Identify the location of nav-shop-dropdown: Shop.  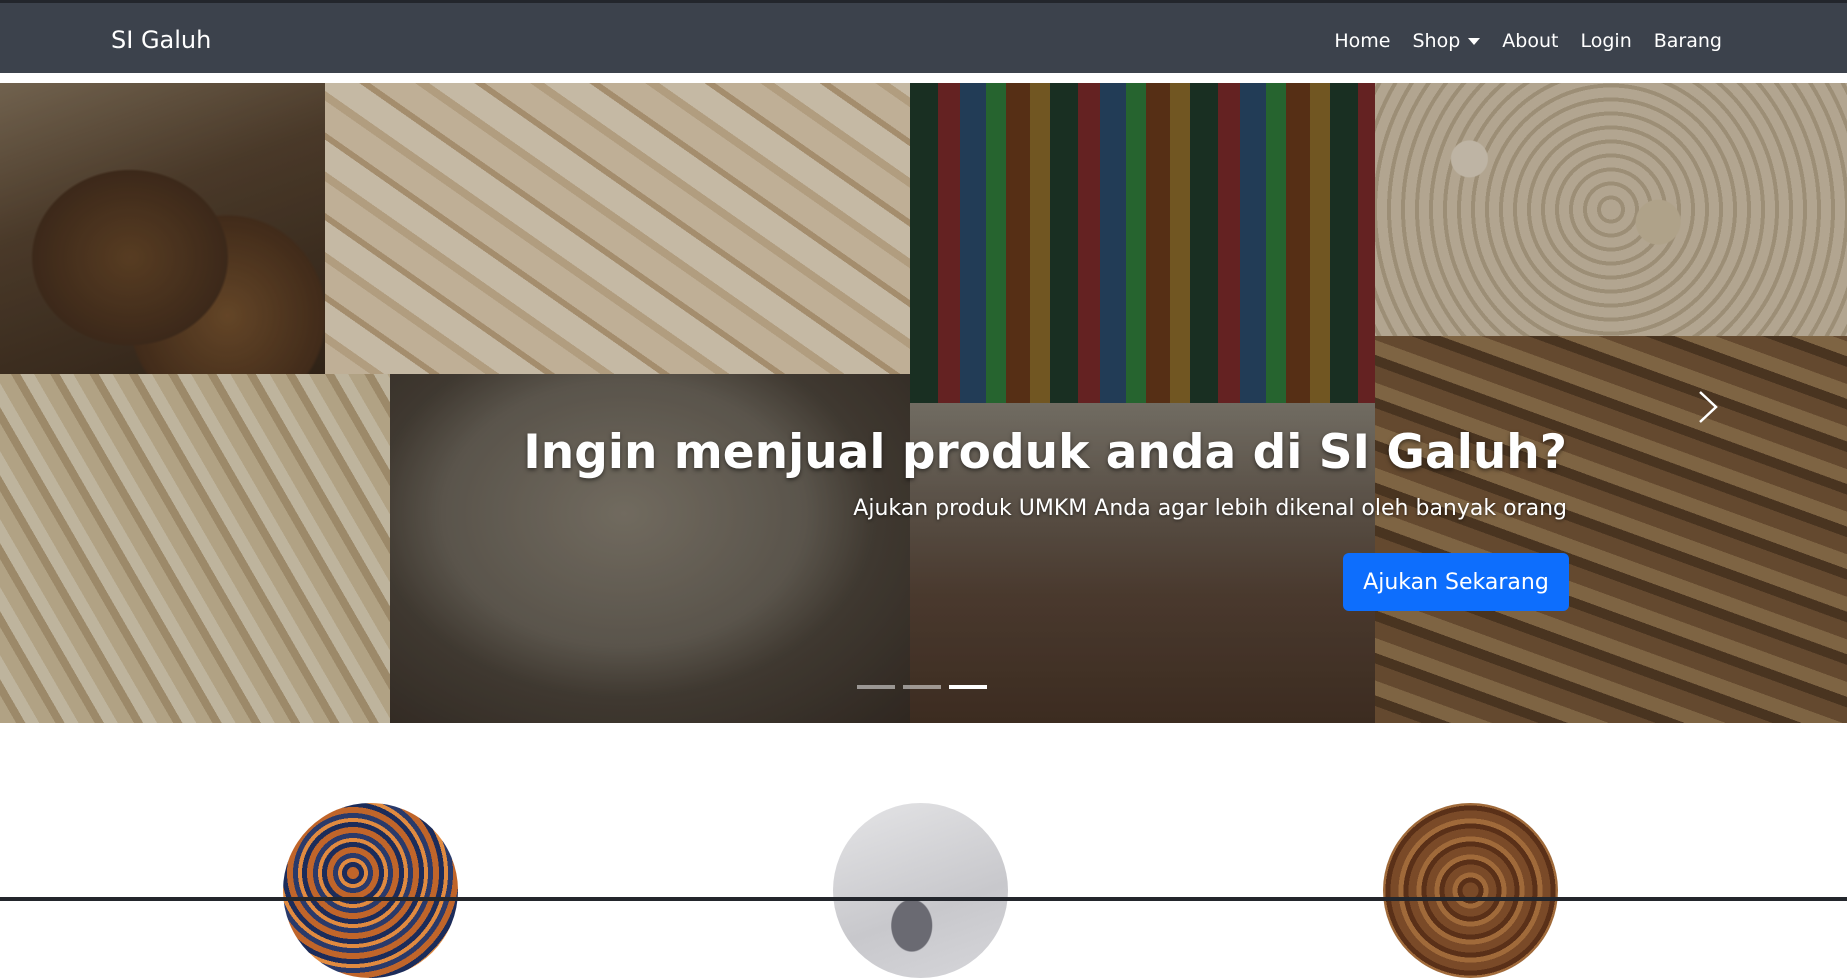
(1447, 41).